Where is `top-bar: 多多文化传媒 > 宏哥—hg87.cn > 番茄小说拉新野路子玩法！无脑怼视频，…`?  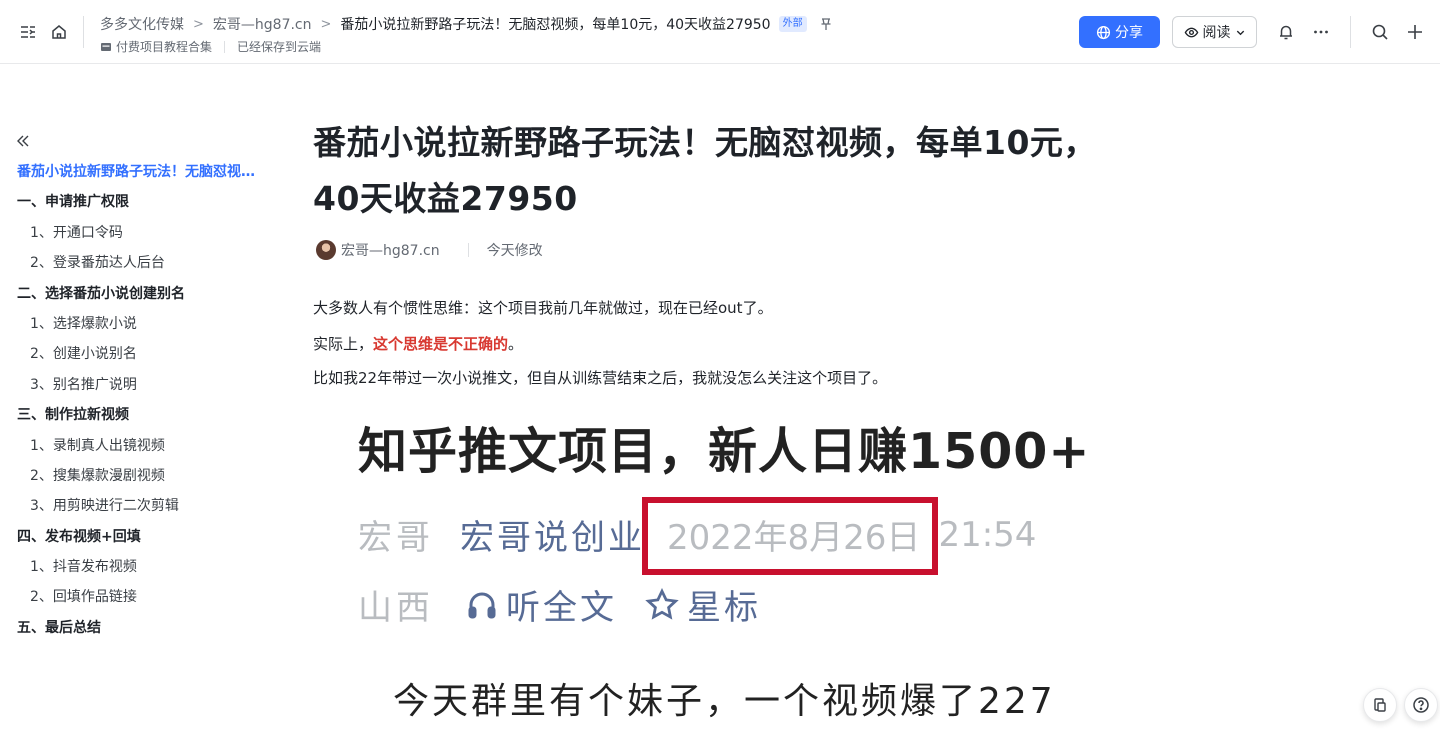
top-bar: 多多文化传媒 > 宏哥—hg87.cn > 番茄小说拉新野路子玩法！无脑怼视频，… is located at coordinates (720, 32).